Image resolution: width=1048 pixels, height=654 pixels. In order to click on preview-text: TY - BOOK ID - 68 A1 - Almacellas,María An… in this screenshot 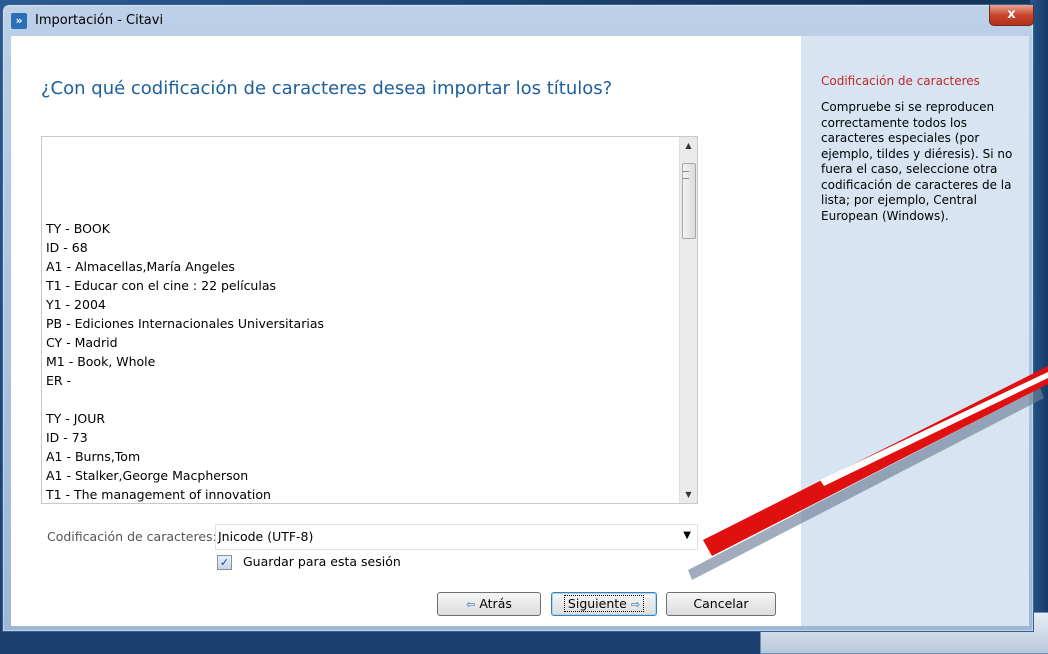, I will do `click(185, 361)`.